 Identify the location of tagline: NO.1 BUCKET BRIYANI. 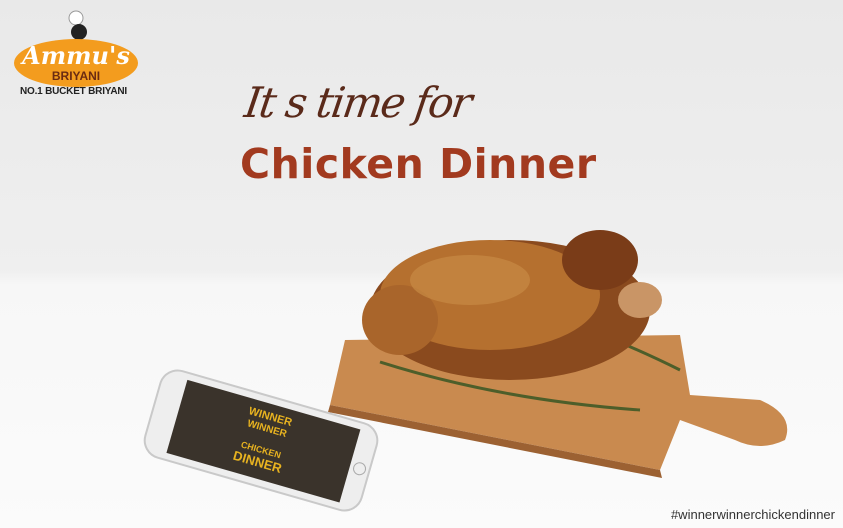
(73, 91).